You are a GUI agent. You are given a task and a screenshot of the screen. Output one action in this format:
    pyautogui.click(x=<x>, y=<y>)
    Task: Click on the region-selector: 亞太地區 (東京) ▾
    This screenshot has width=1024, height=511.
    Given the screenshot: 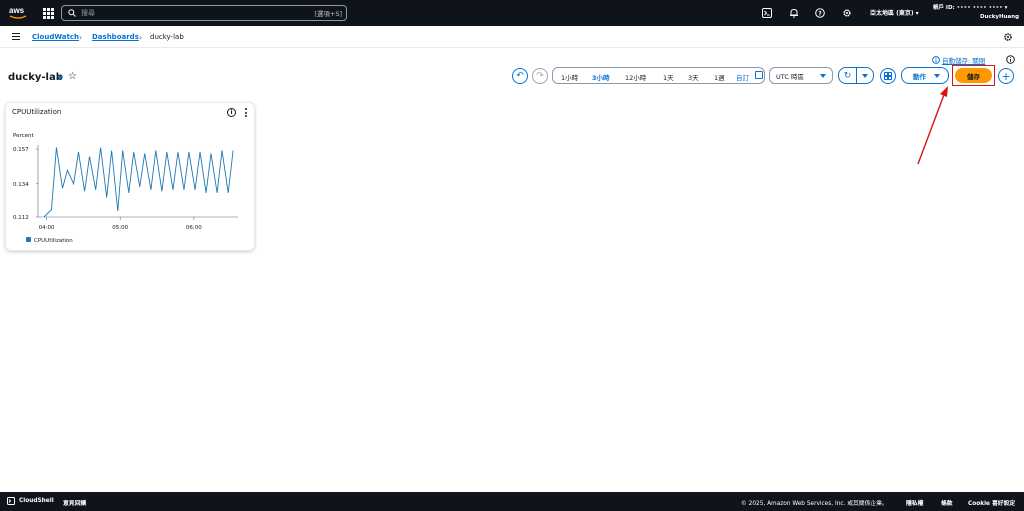 What is the action you would take?
    pyautogui.click(x=894, y=12)
    